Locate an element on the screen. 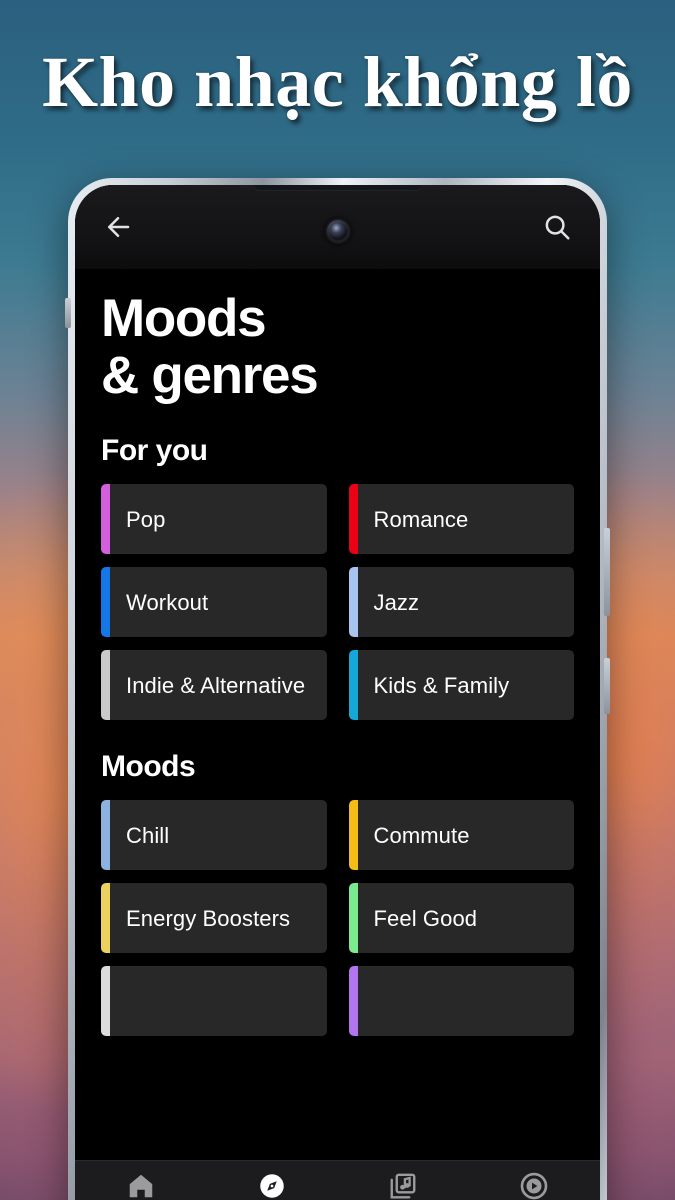 This screenshot has width=675, height=1200. home-icon is located at coordinates (140, 1186).